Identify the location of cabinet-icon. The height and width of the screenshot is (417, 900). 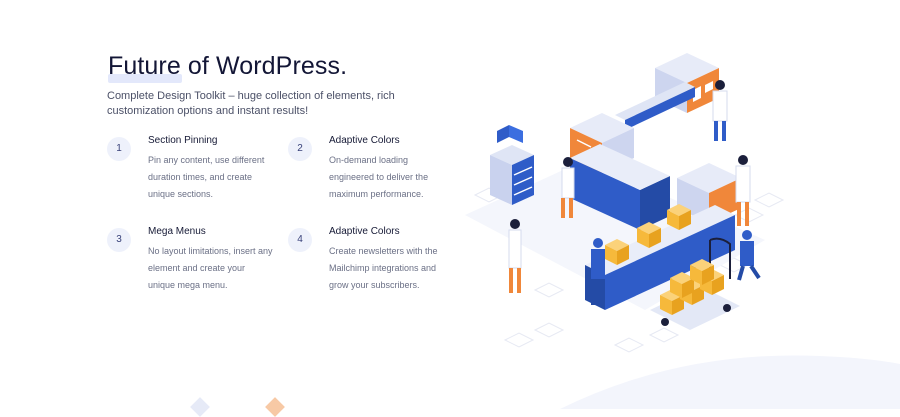
(512, 165).